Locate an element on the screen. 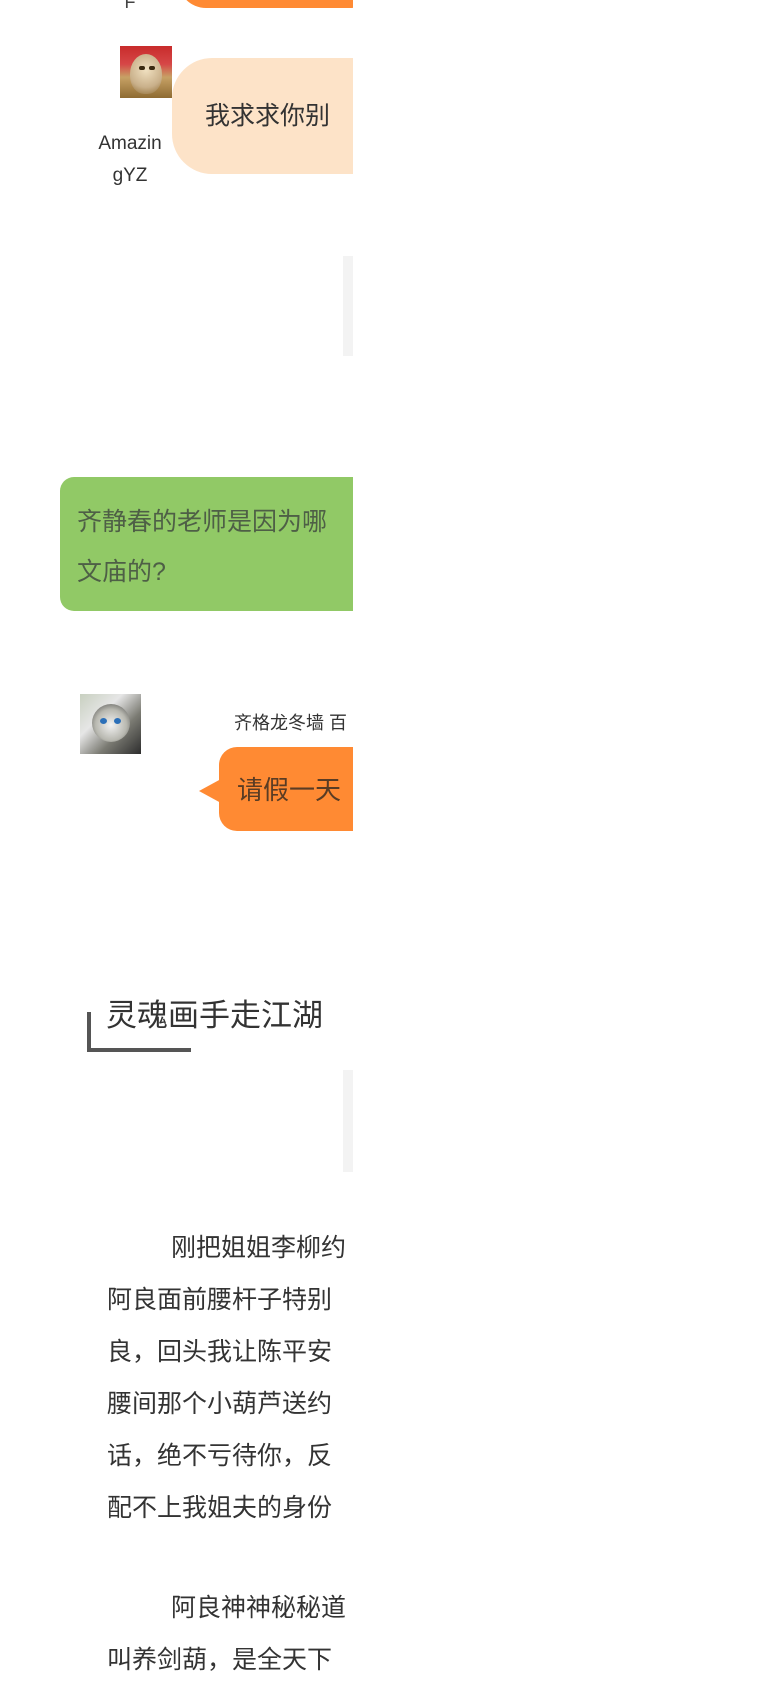 This screenshot has height=1688, width=780. image-placeholder is located at coordinates (348, 306).